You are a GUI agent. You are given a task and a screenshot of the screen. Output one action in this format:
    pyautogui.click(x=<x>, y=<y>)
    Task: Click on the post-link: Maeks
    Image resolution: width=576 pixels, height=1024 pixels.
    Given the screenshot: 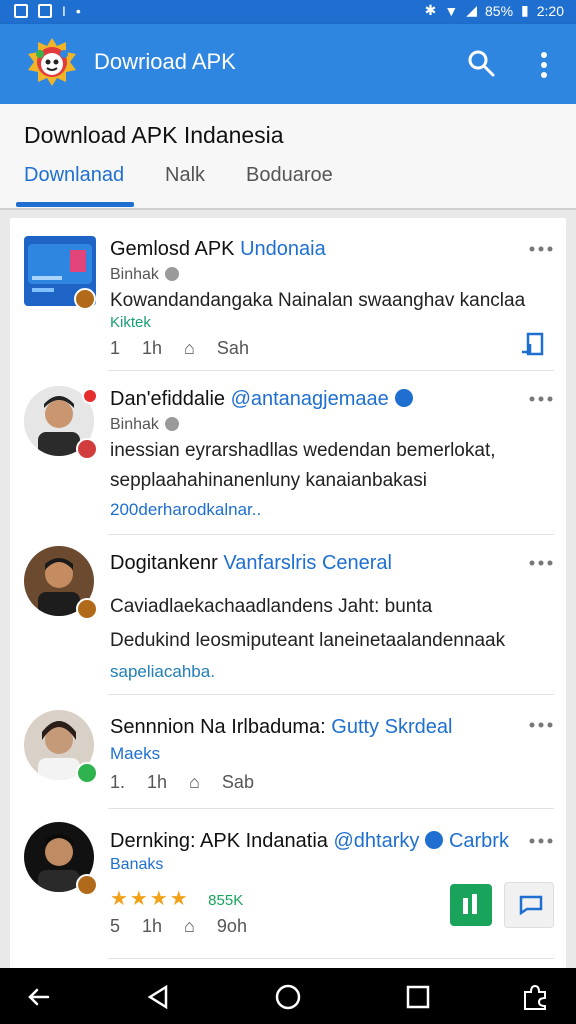 What is the action you would take?
    pyautogui.click(x=135, y=754)
    